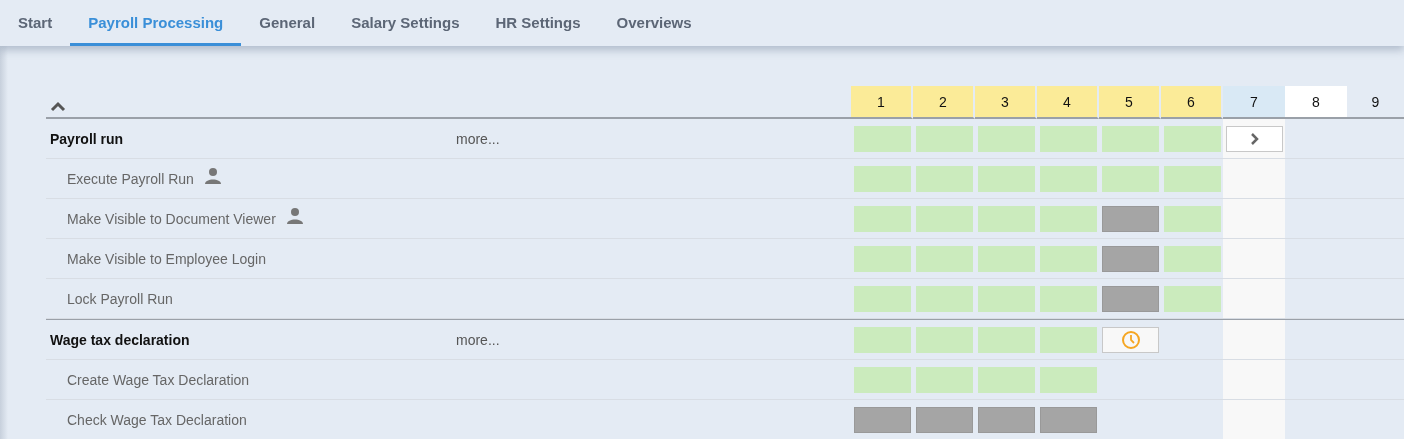 The width and height of the screenshot is (1404, 439). I want to click on chevron-right-icon, so click(1254, 138).